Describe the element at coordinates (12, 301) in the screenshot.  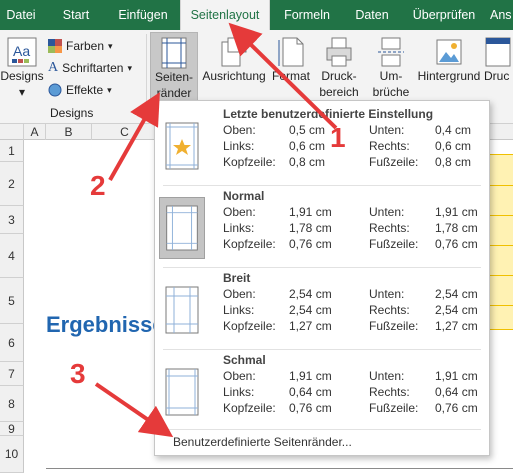
I see `row-header: 5` at that location.